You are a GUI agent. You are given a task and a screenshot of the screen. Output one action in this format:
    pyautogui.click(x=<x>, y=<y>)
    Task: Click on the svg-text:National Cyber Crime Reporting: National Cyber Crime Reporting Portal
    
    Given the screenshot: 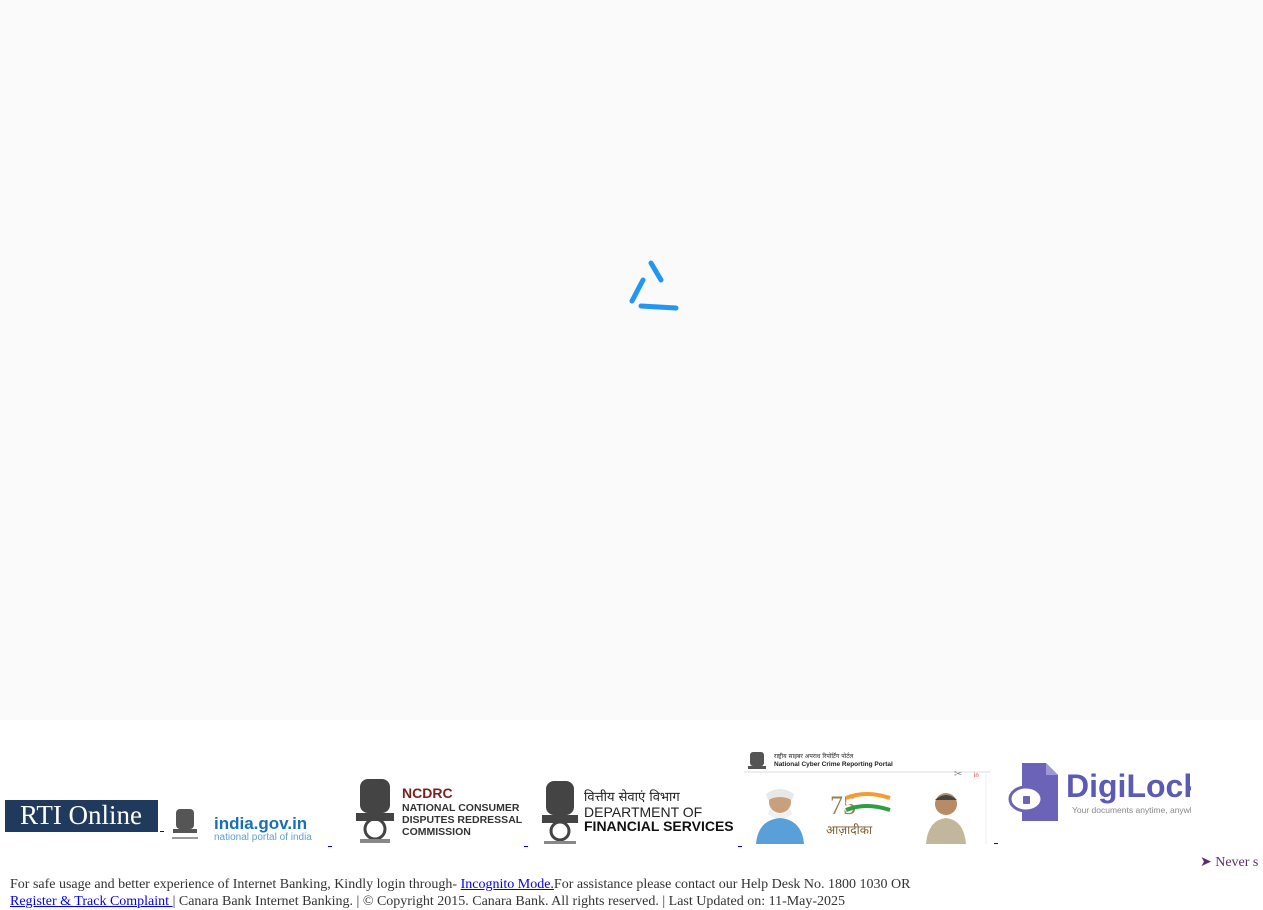 What is the action you would take?
    pyautogui.click(x=833, y=764)
    